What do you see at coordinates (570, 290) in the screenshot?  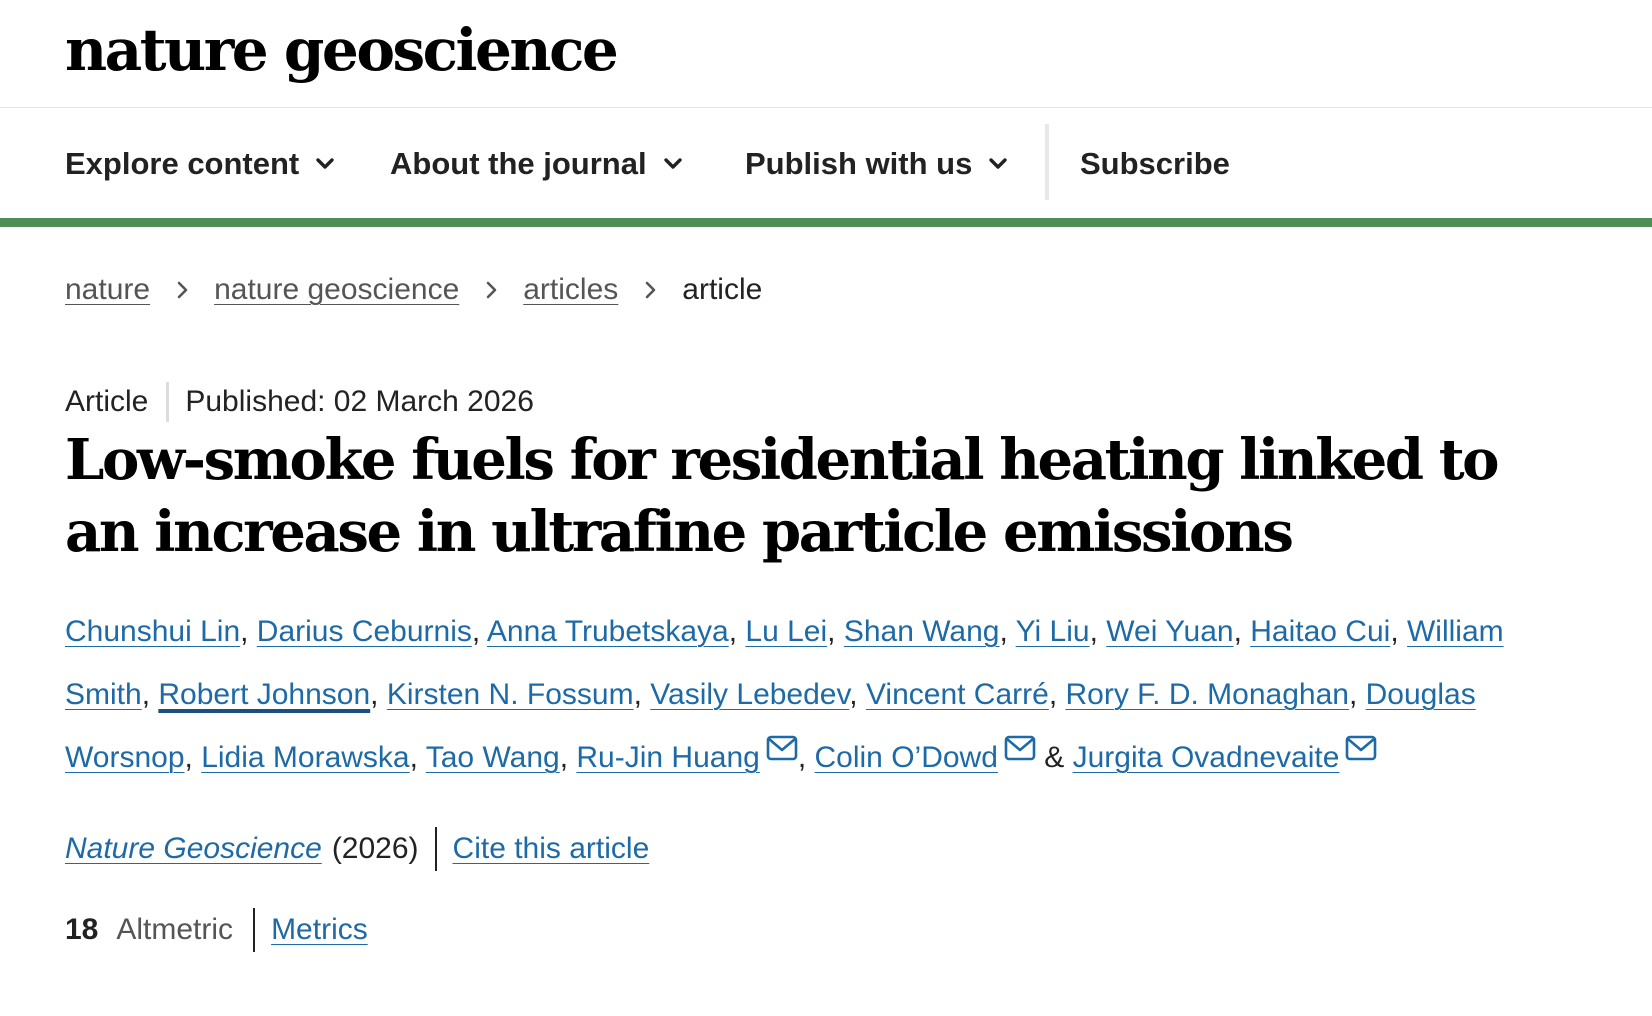 I see `breadcrumb-link-articles: articles` at bounding box center [570, 290].